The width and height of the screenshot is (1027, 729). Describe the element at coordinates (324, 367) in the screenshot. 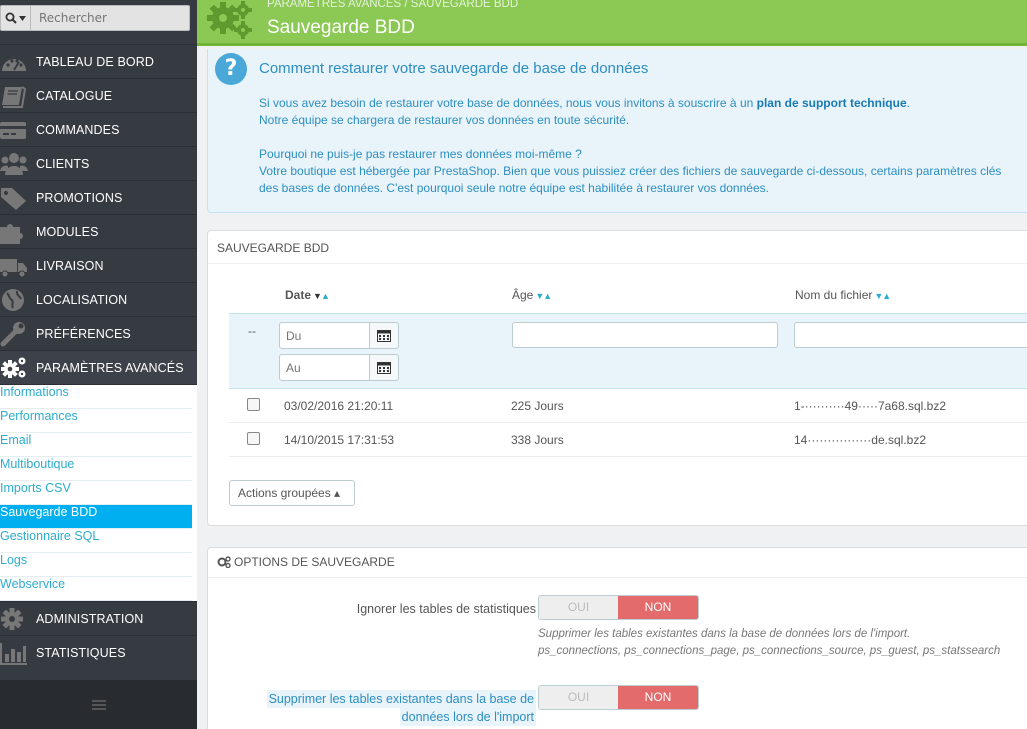

I see `date-to-input` at that location.